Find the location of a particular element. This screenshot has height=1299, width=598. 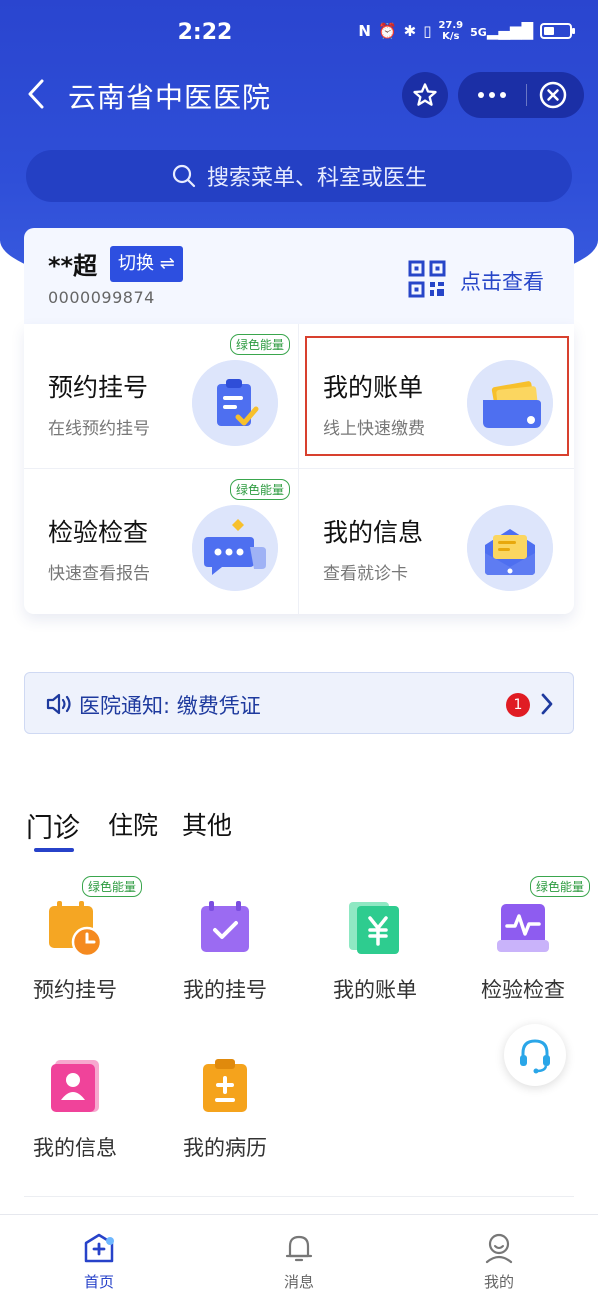

service-label: 预约挂号 is located at coordinates (75, 990).